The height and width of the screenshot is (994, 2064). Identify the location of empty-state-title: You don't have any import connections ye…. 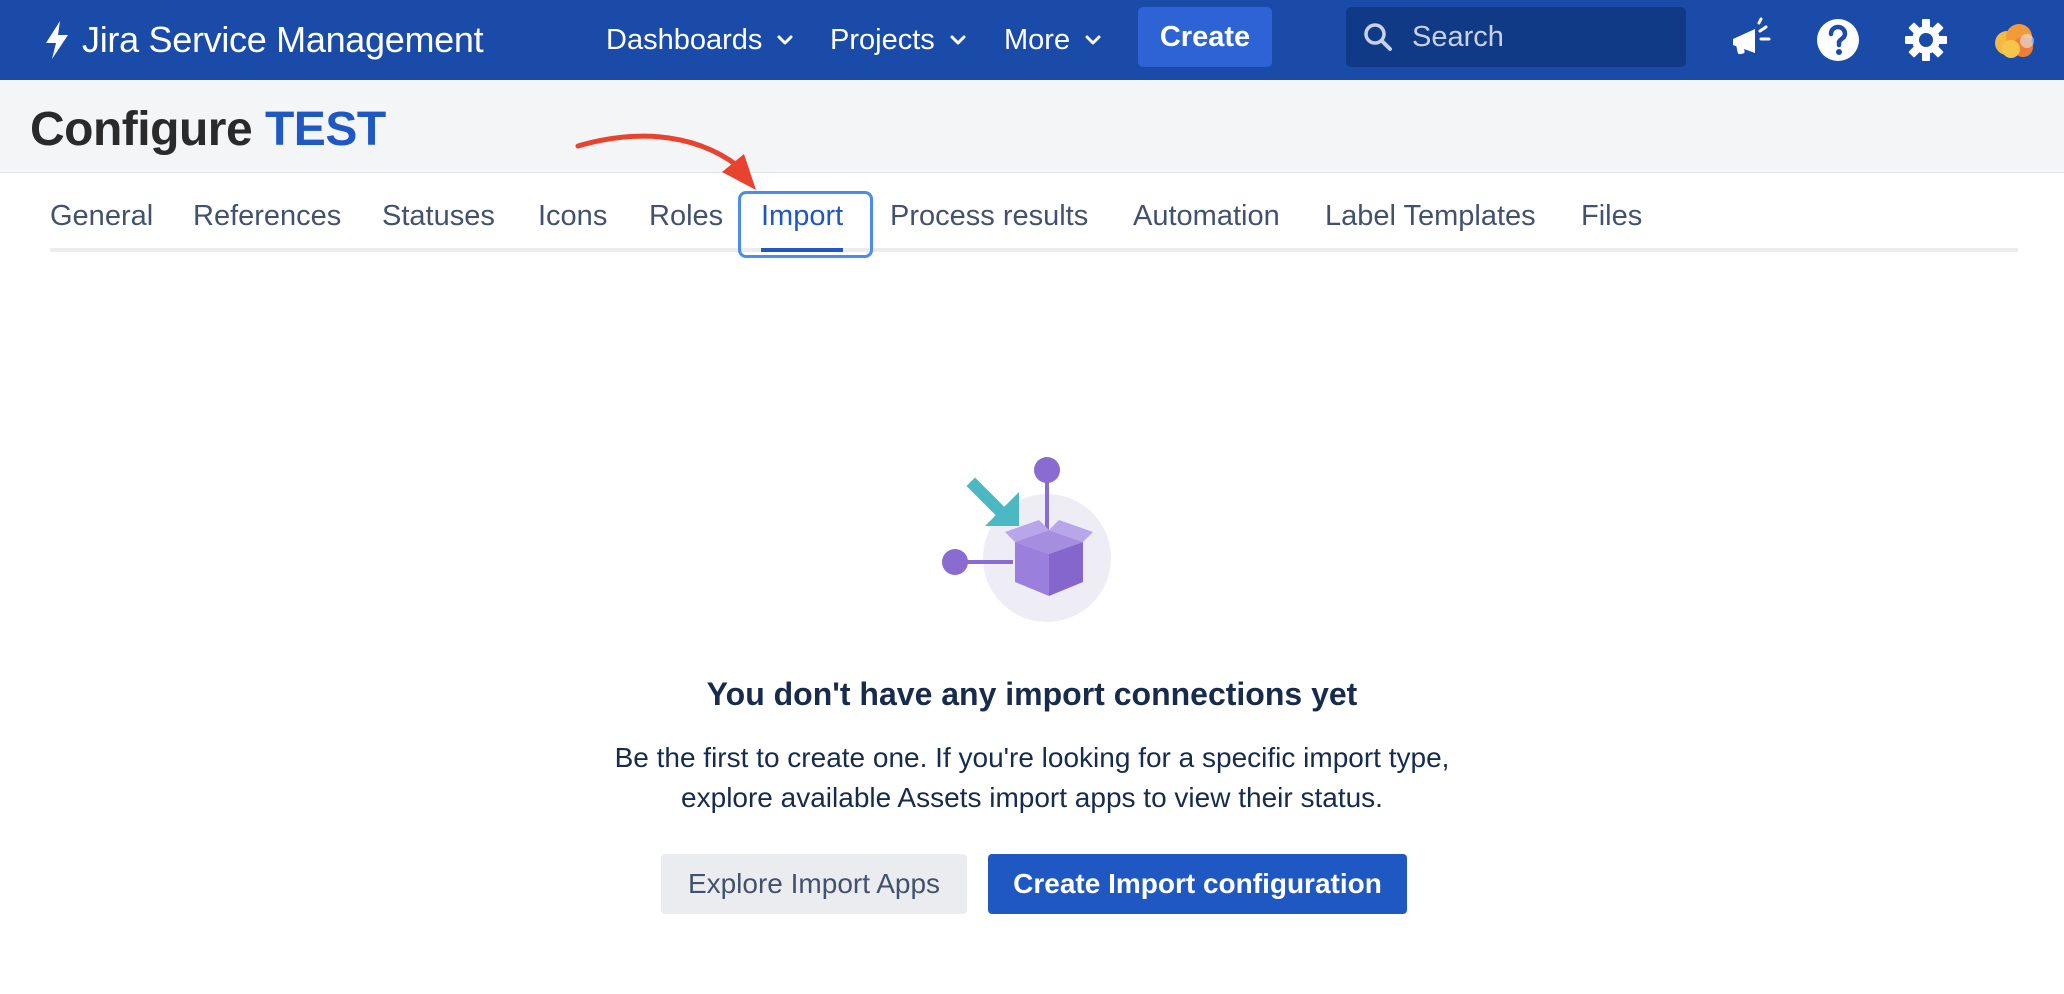
(1032, 694).